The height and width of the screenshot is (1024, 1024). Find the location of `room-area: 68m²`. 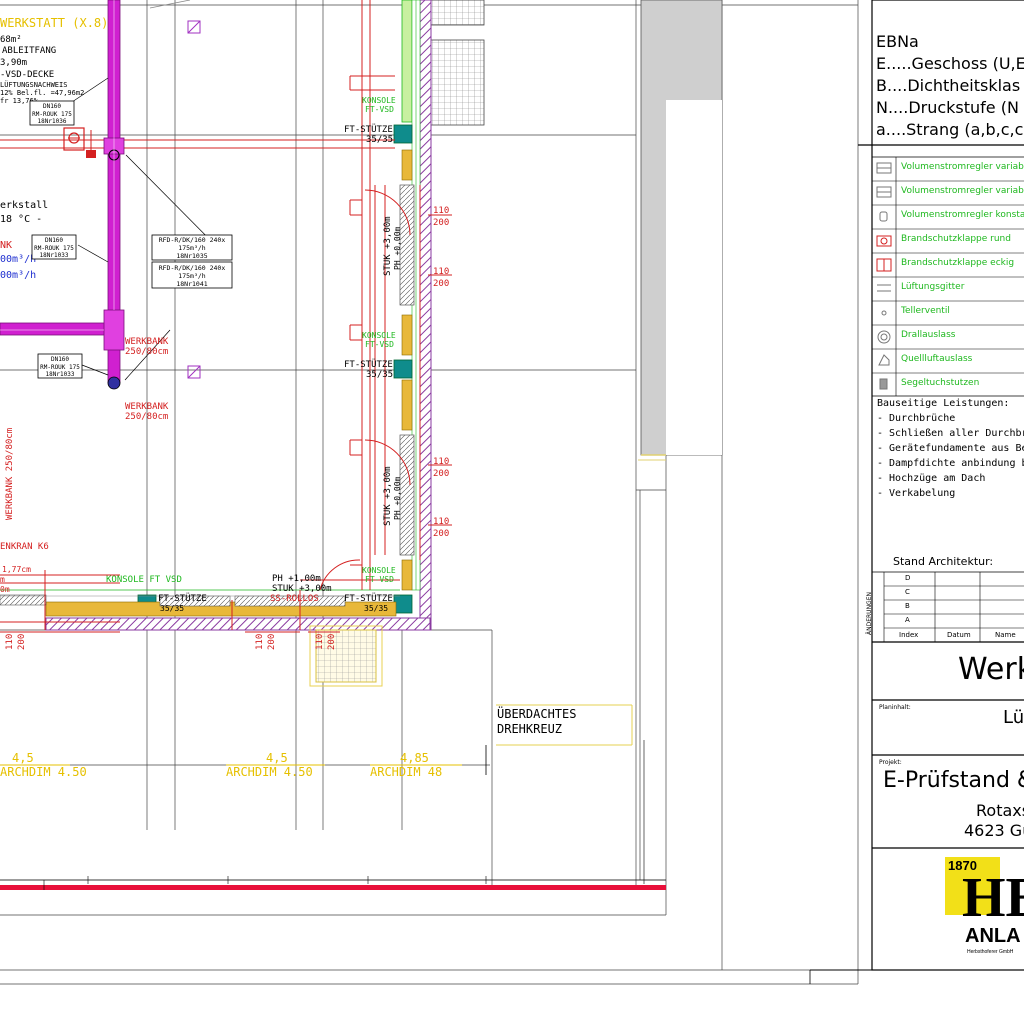

room-area: 68m² is located at coordinates (11, 40).